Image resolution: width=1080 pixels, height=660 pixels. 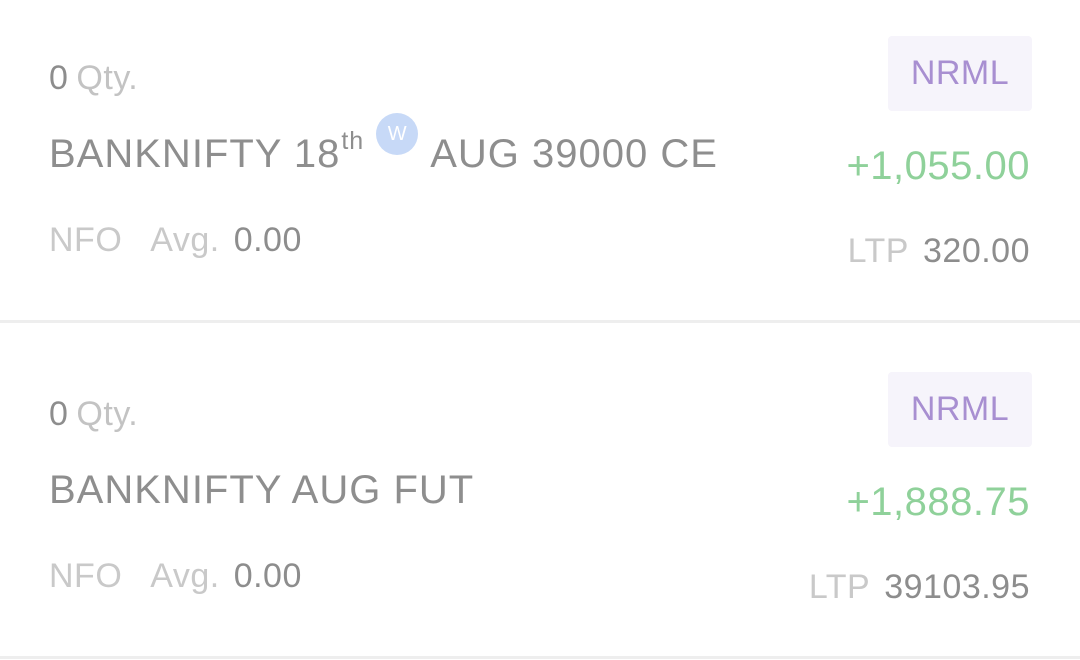 What do you see at coordinates (195, 154) in the screenshot?
I see `symbol-prefix: BANKNIFTY 18` at bounding box center [195, 154].